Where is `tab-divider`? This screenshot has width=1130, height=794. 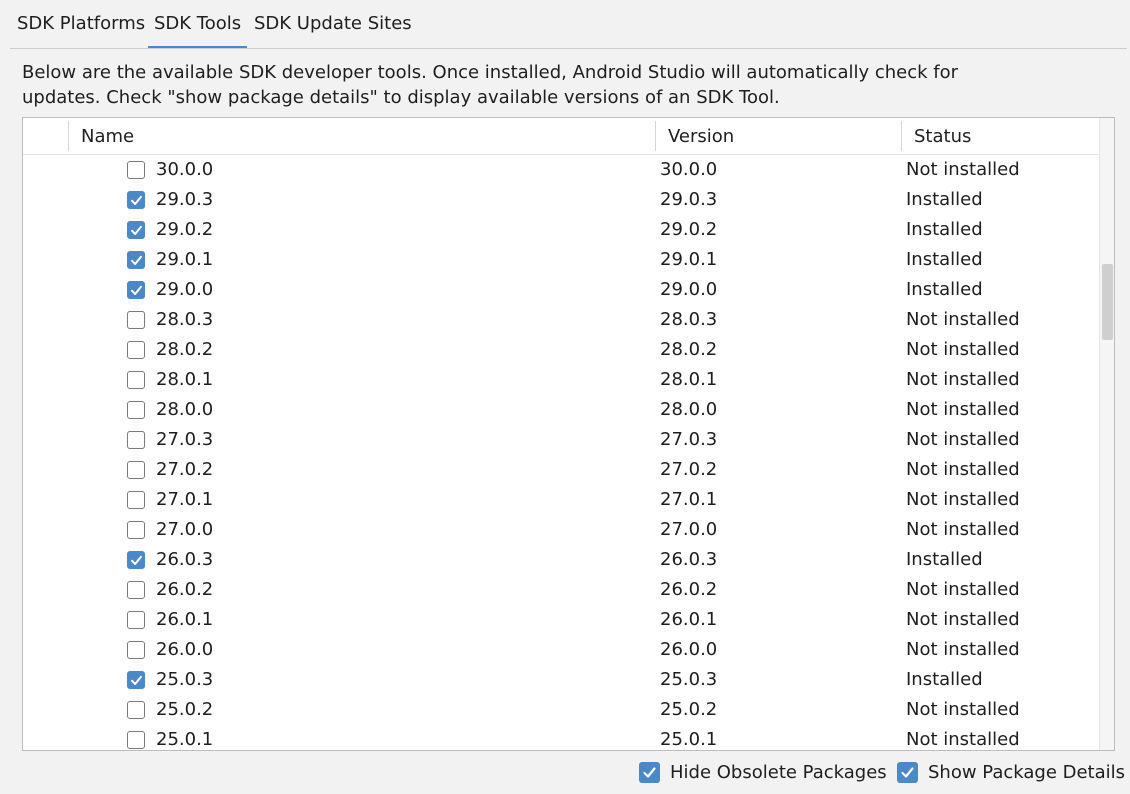
tab-divider is located at coordinates (568, 48).